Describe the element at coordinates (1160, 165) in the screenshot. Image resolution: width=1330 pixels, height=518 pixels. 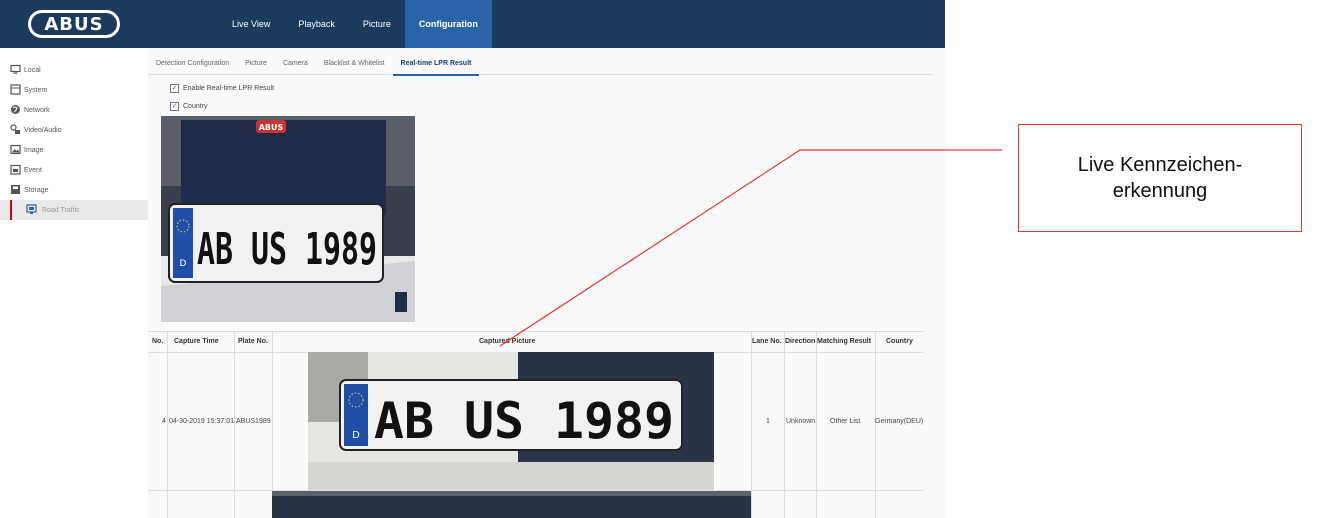
I see `annotation-line-1: Live Kennzeichen-` at that location.